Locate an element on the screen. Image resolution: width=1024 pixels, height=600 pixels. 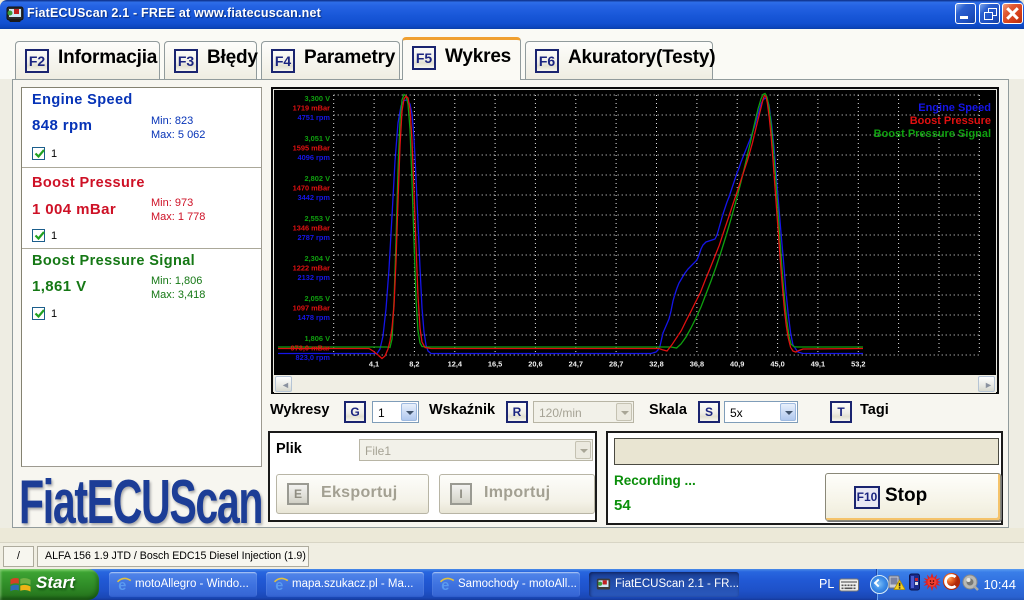
svg-text: 4,1 is located at coordinates (374, 364).